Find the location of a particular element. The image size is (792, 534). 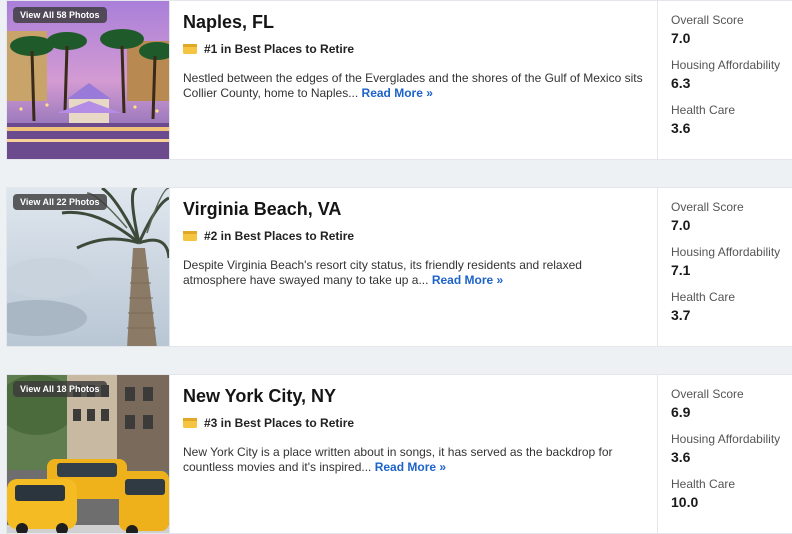

city-title: Virginia Beach, VA is located at coordinates (413, 209).